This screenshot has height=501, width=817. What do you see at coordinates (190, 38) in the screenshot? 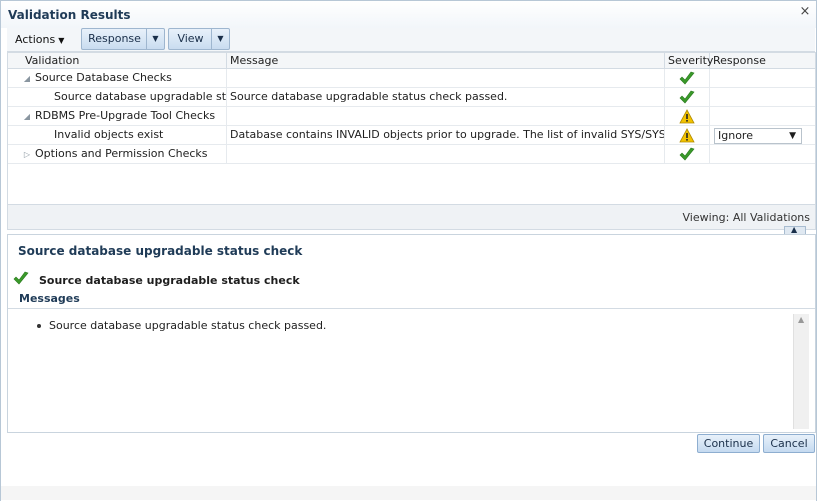
I see `view-button-label: View` at bounding box center [190, 38].